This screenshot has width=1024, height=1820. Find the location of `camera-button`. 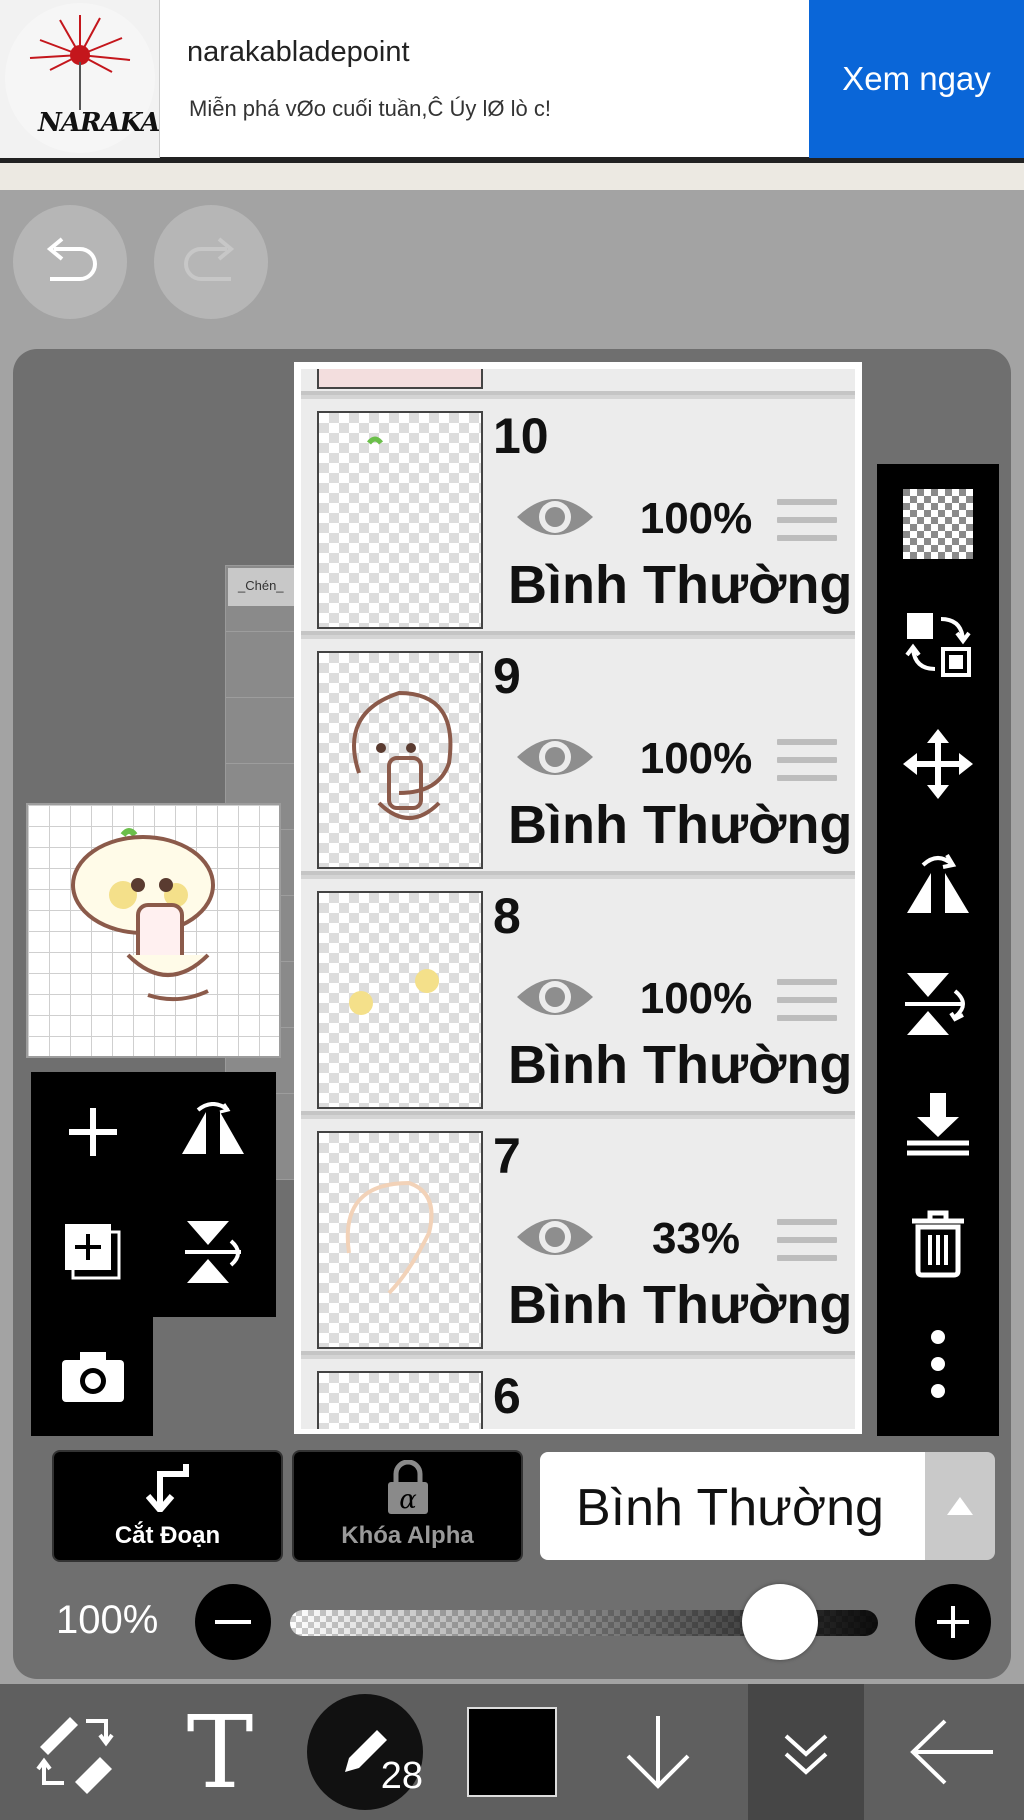

camera-button is located at coordinates (93, 1376).